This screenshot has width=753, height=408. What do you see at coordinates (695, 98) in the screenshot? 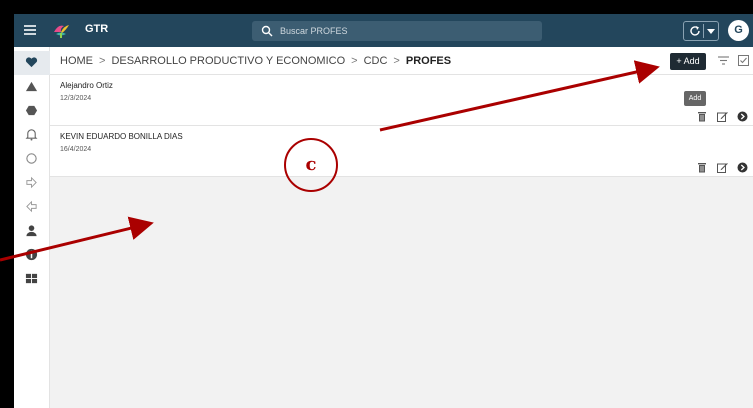
I see `add-tooltip: Add` at bounding box center [695, 98].